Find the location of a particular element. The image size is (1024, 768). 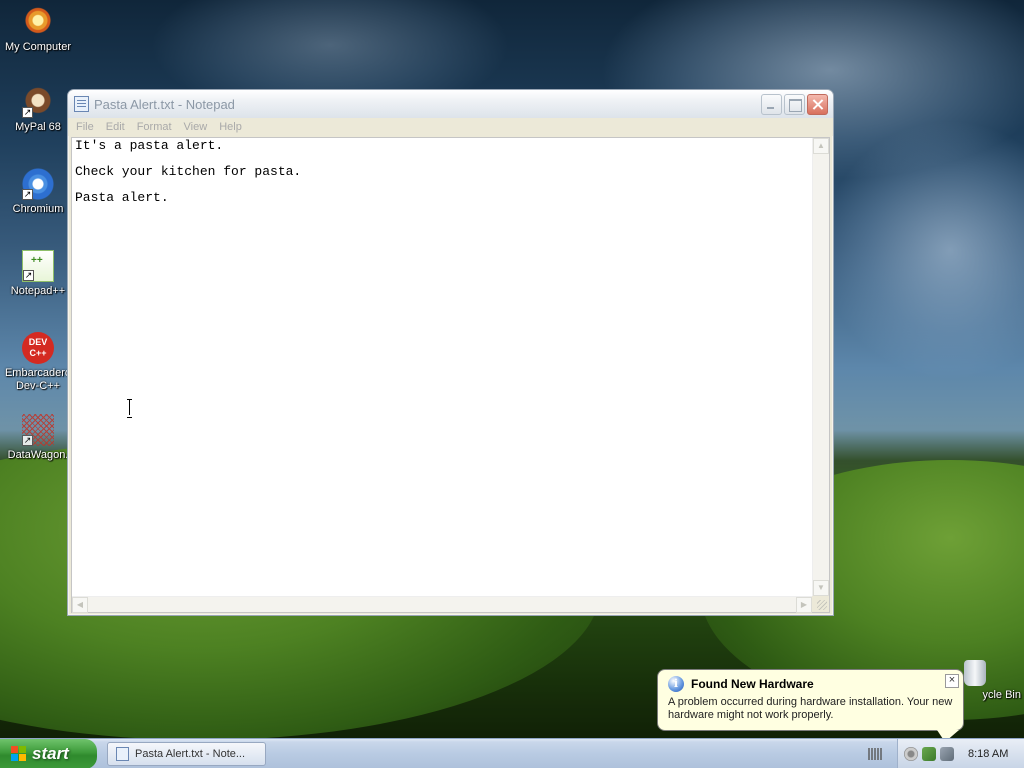

maximize-button is located at coordinates (794, 104).